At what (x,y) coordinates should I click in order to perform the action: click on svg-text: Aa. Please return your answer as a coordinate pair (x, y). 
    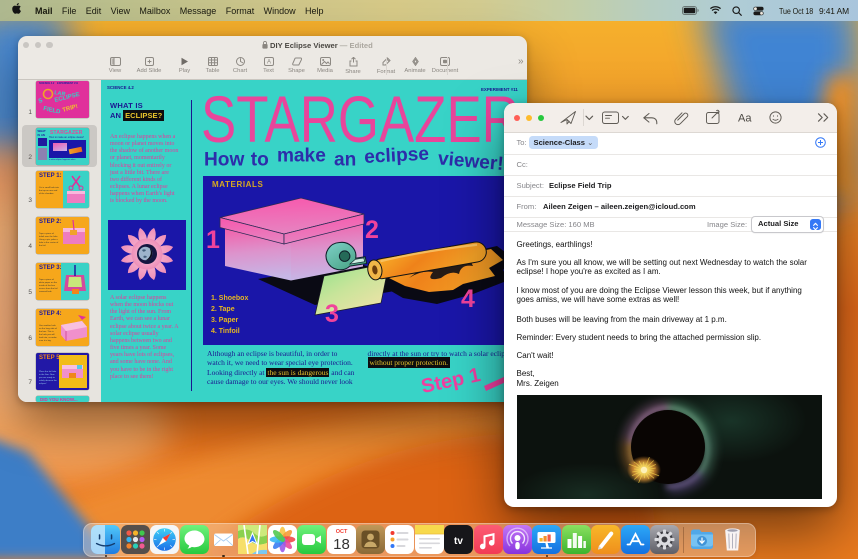
    Looking at the image, I should click on (745, 119).